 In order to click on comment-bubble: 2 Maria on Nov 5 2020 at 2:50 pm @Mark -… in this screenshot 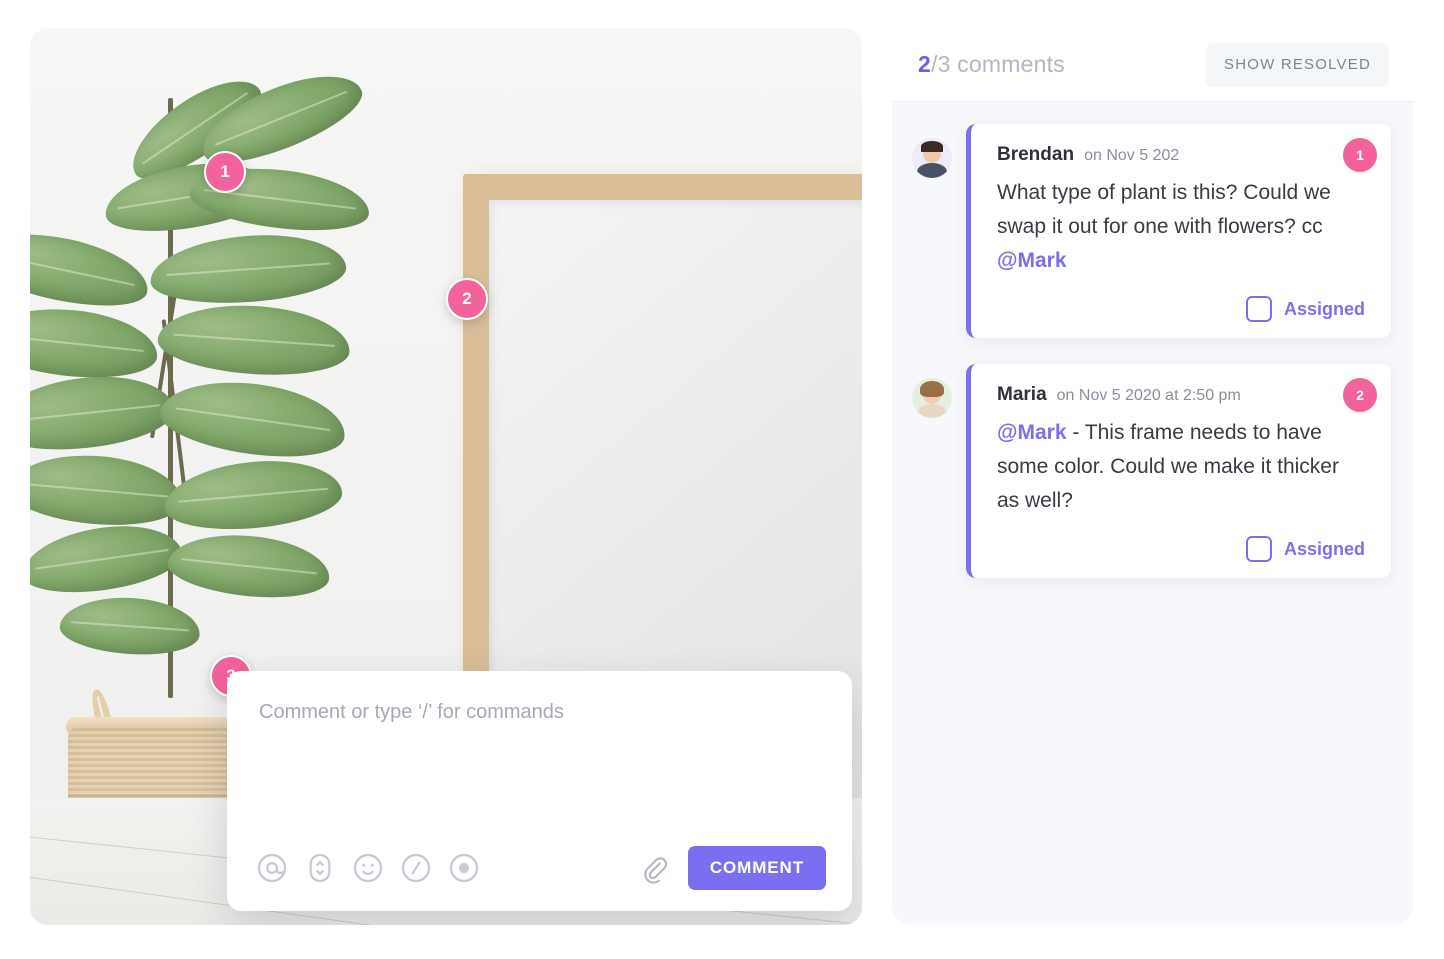, I will do `click(1178, 471)`.